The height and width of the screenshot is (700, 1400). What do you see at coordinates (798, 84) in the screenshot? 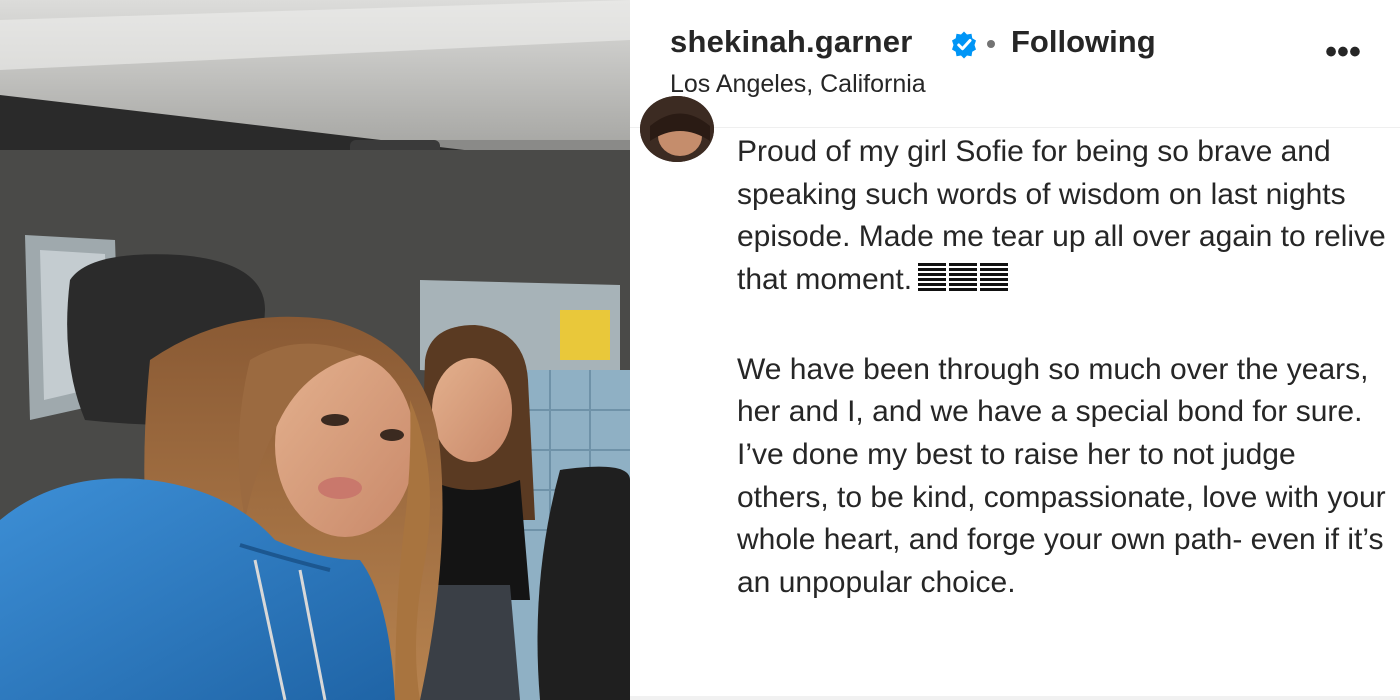
I see `location-link: Los Angeles, California` at bounding box center [798, 84].